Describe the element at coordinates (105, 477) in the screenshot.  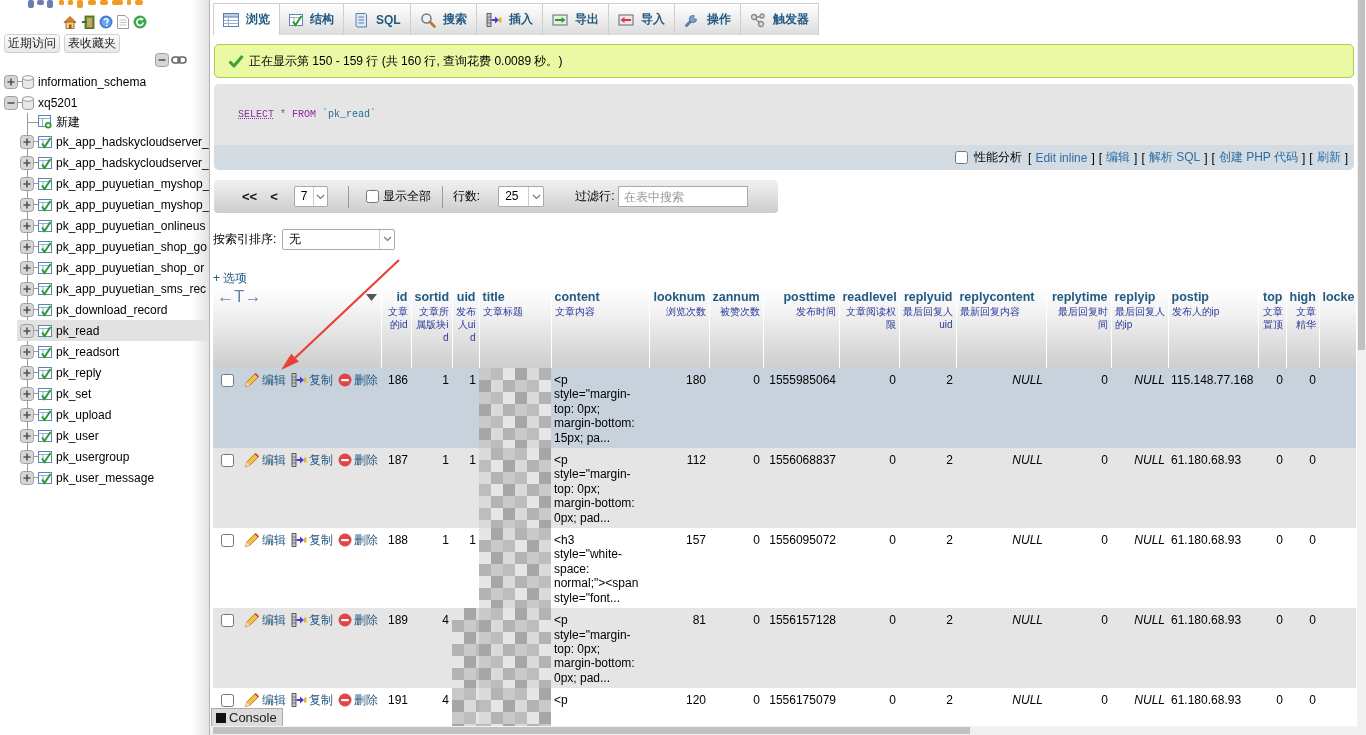
I see `table-name: pk_user_message` at that location.